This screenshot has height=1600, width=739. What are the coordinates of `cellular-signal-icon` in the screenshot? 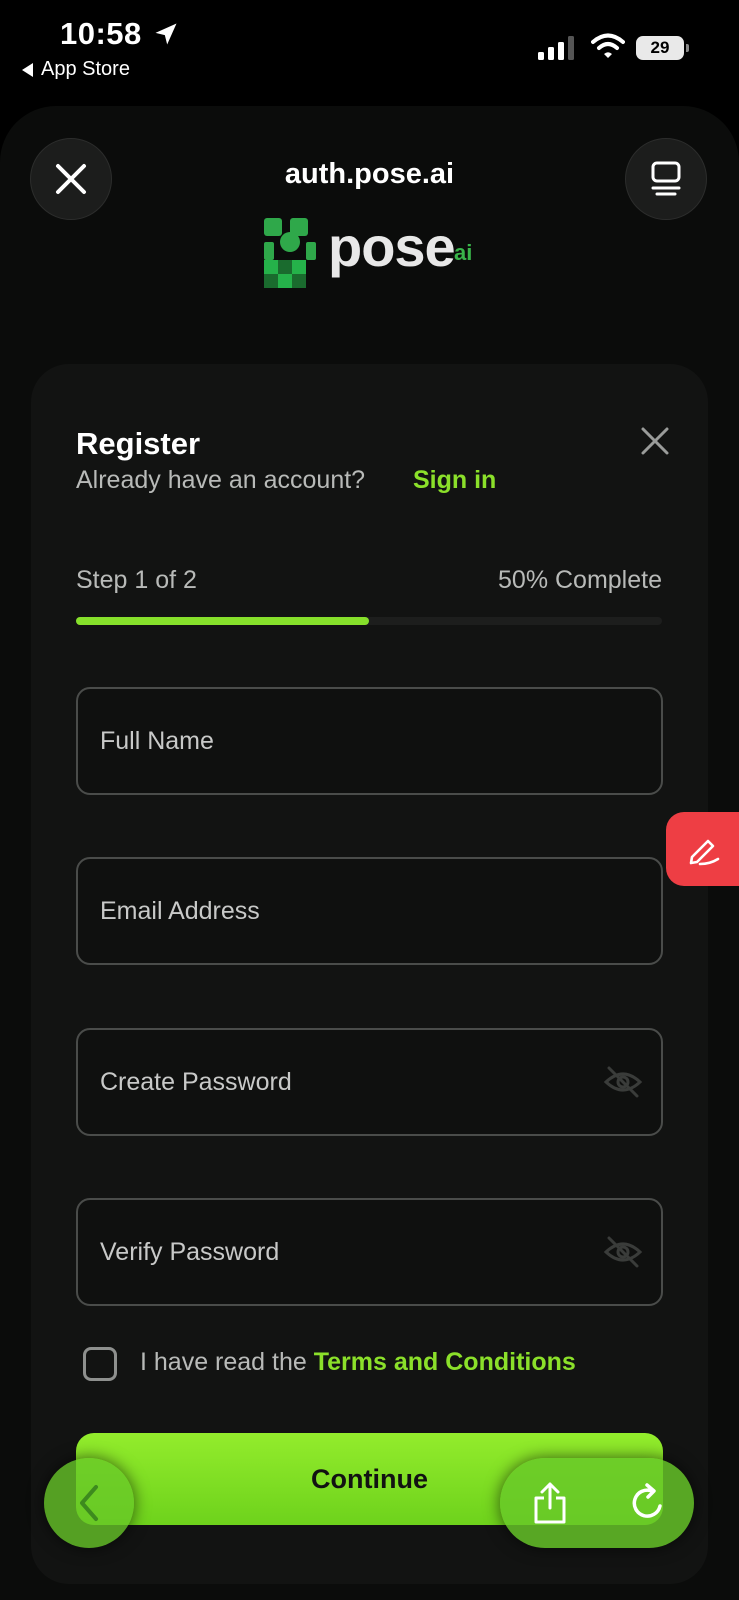 It's located at (556, 48).